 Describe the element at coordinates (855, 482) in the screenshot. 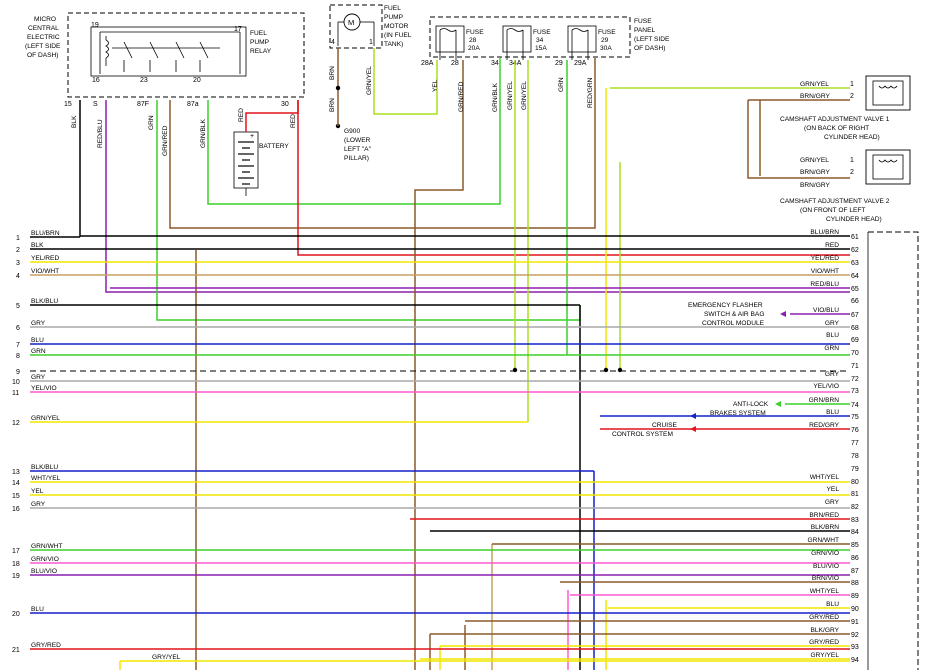

I see `right-pin-number: 80` at that location.